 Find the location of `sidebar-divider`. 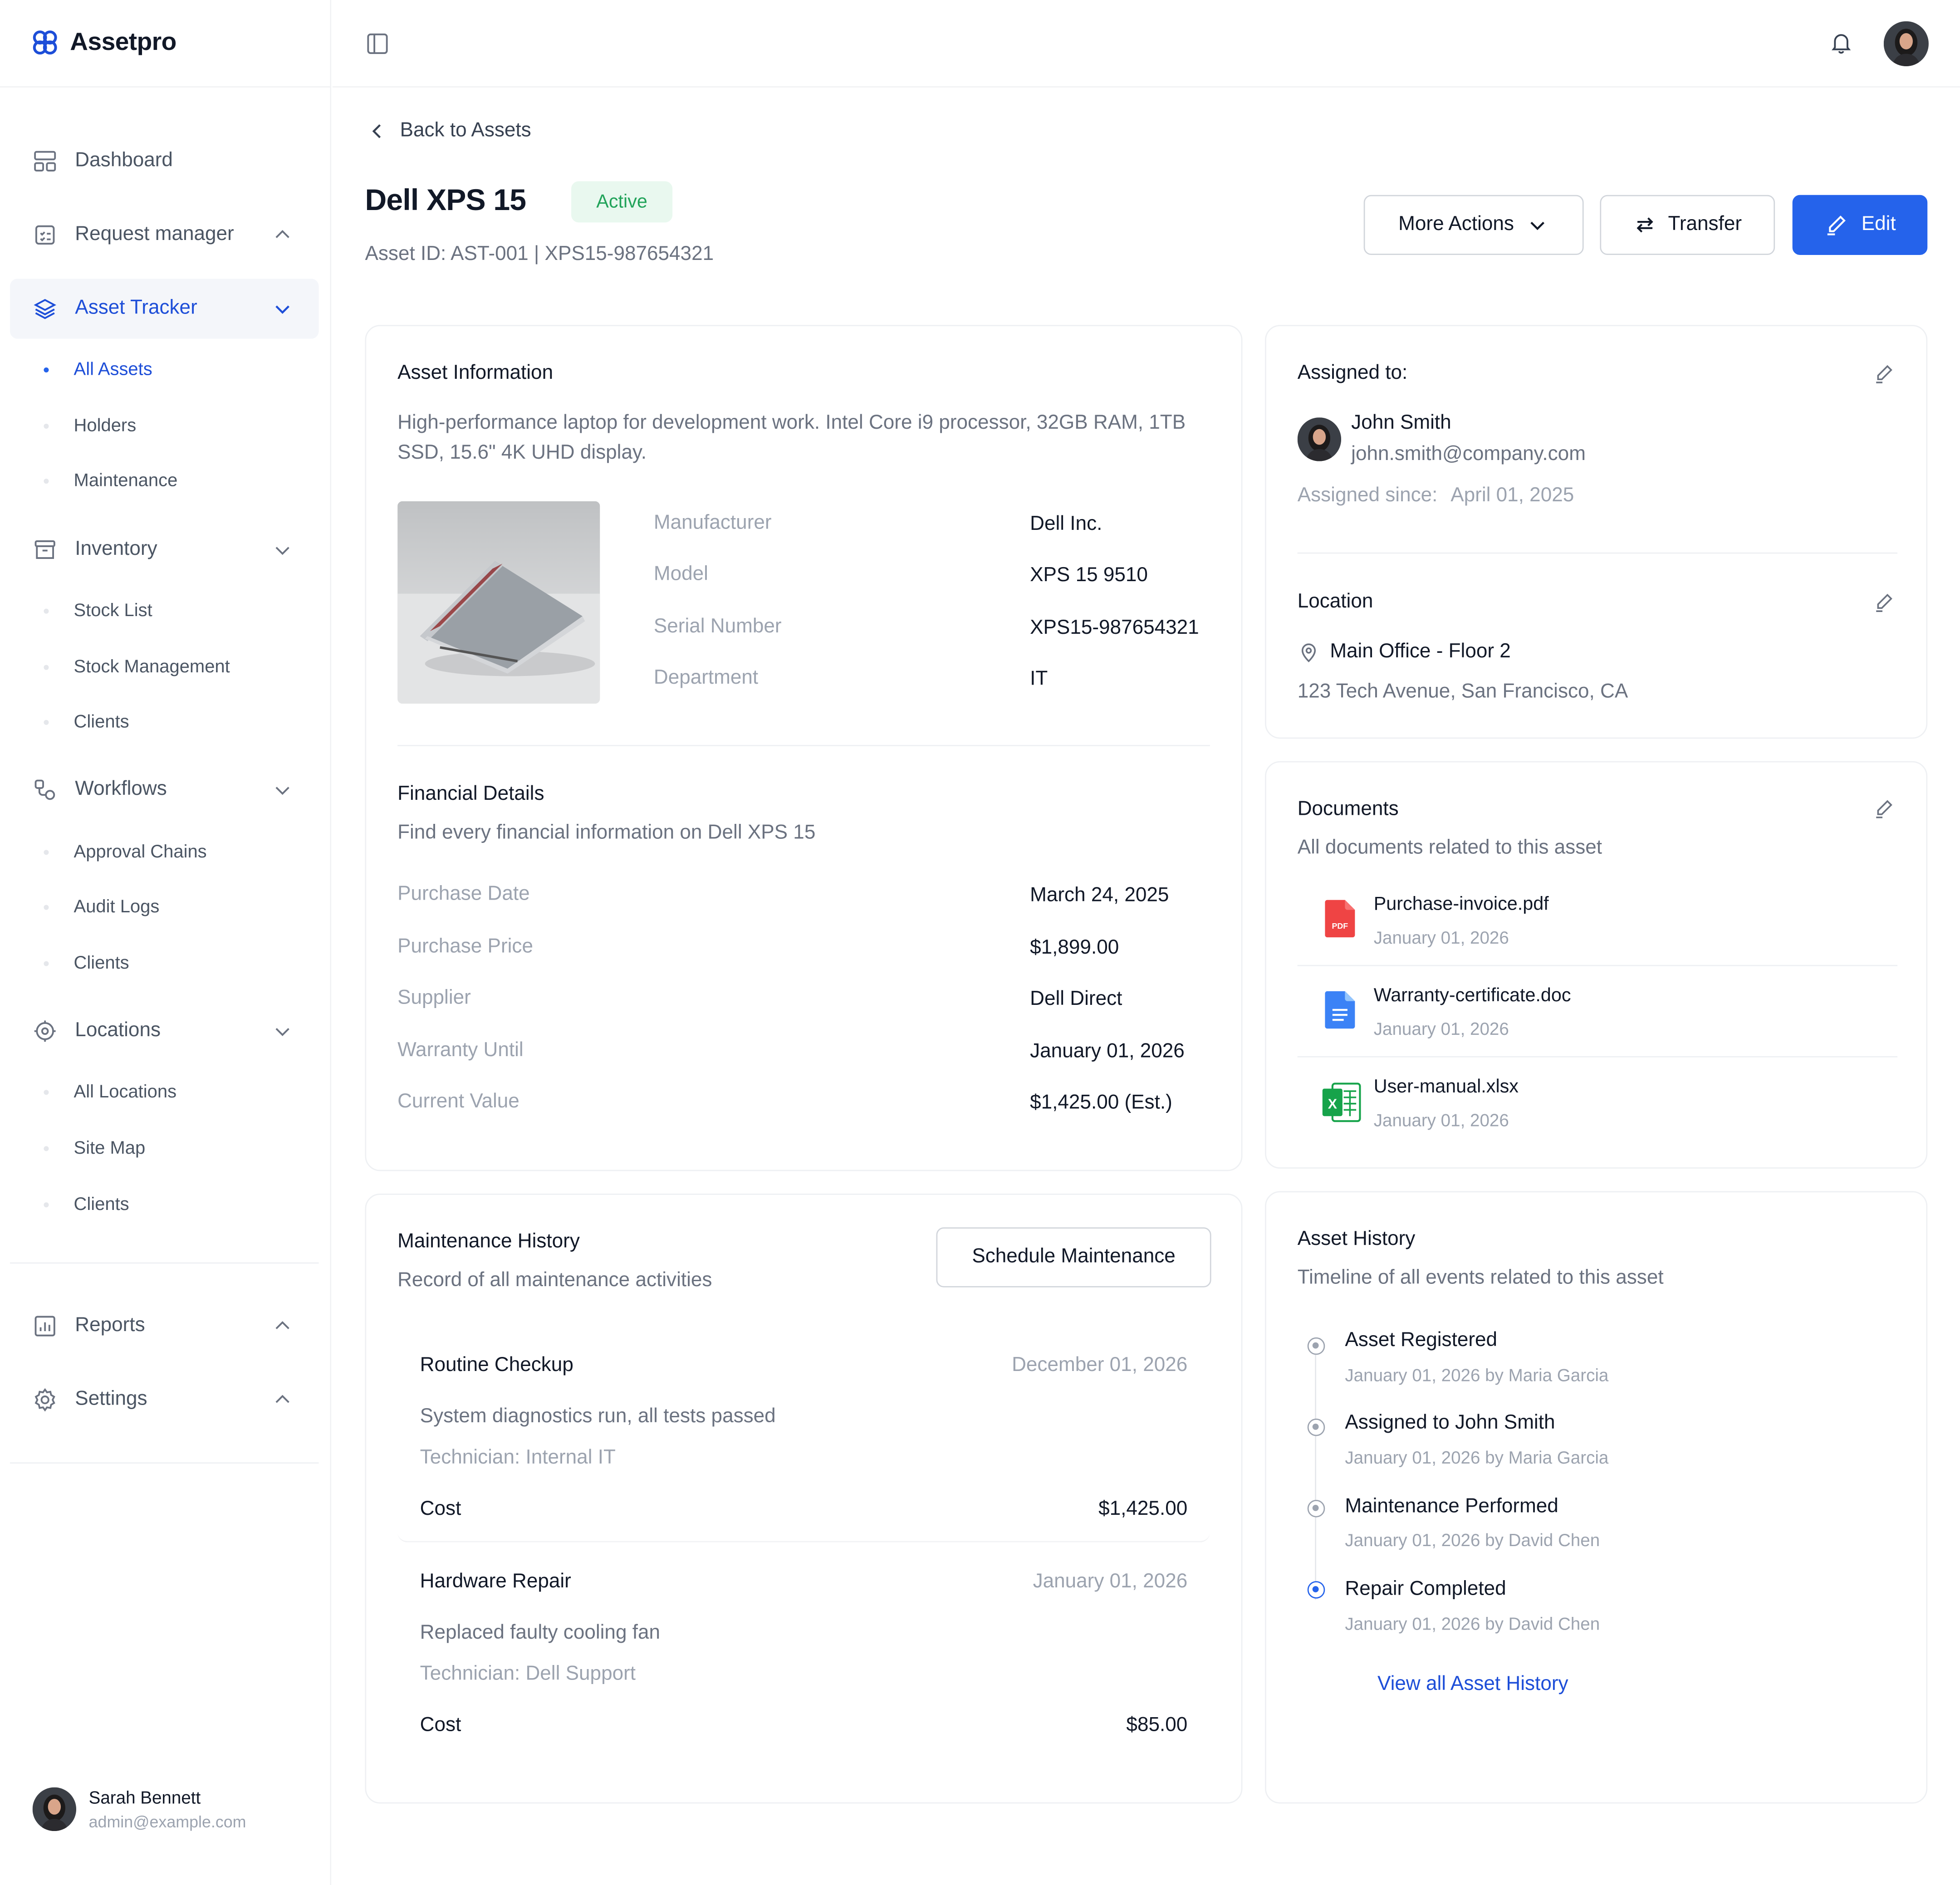

sidebar-divider is located at coordinates (164, 1263).